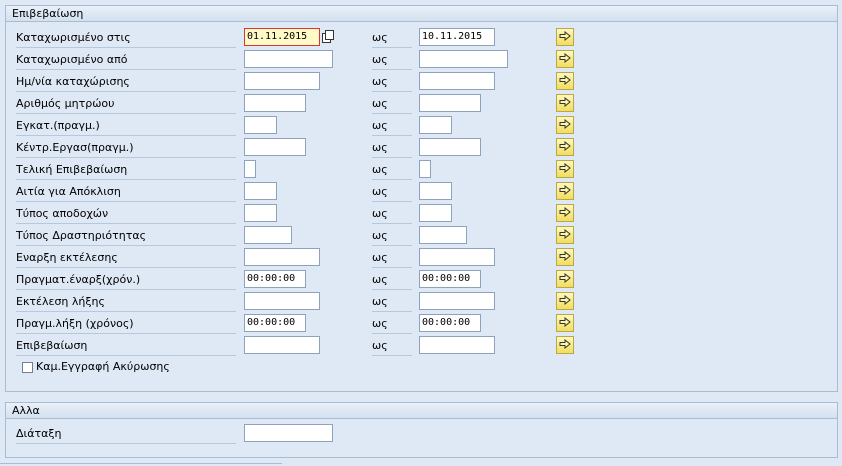 This screenshot has height=466, width=842. I want to click on personnel-number-to-input, so click(450, 103).